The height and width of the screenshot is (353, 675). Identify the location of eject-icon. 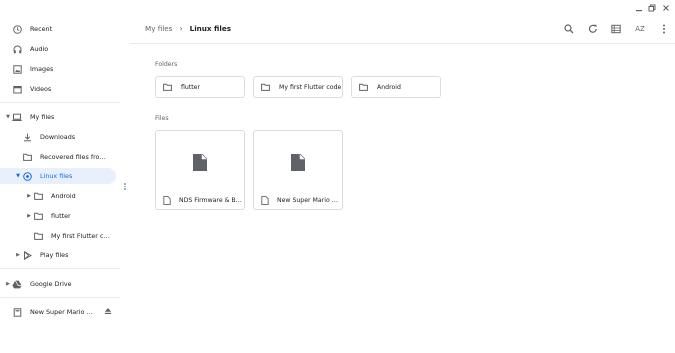
(108, 311).